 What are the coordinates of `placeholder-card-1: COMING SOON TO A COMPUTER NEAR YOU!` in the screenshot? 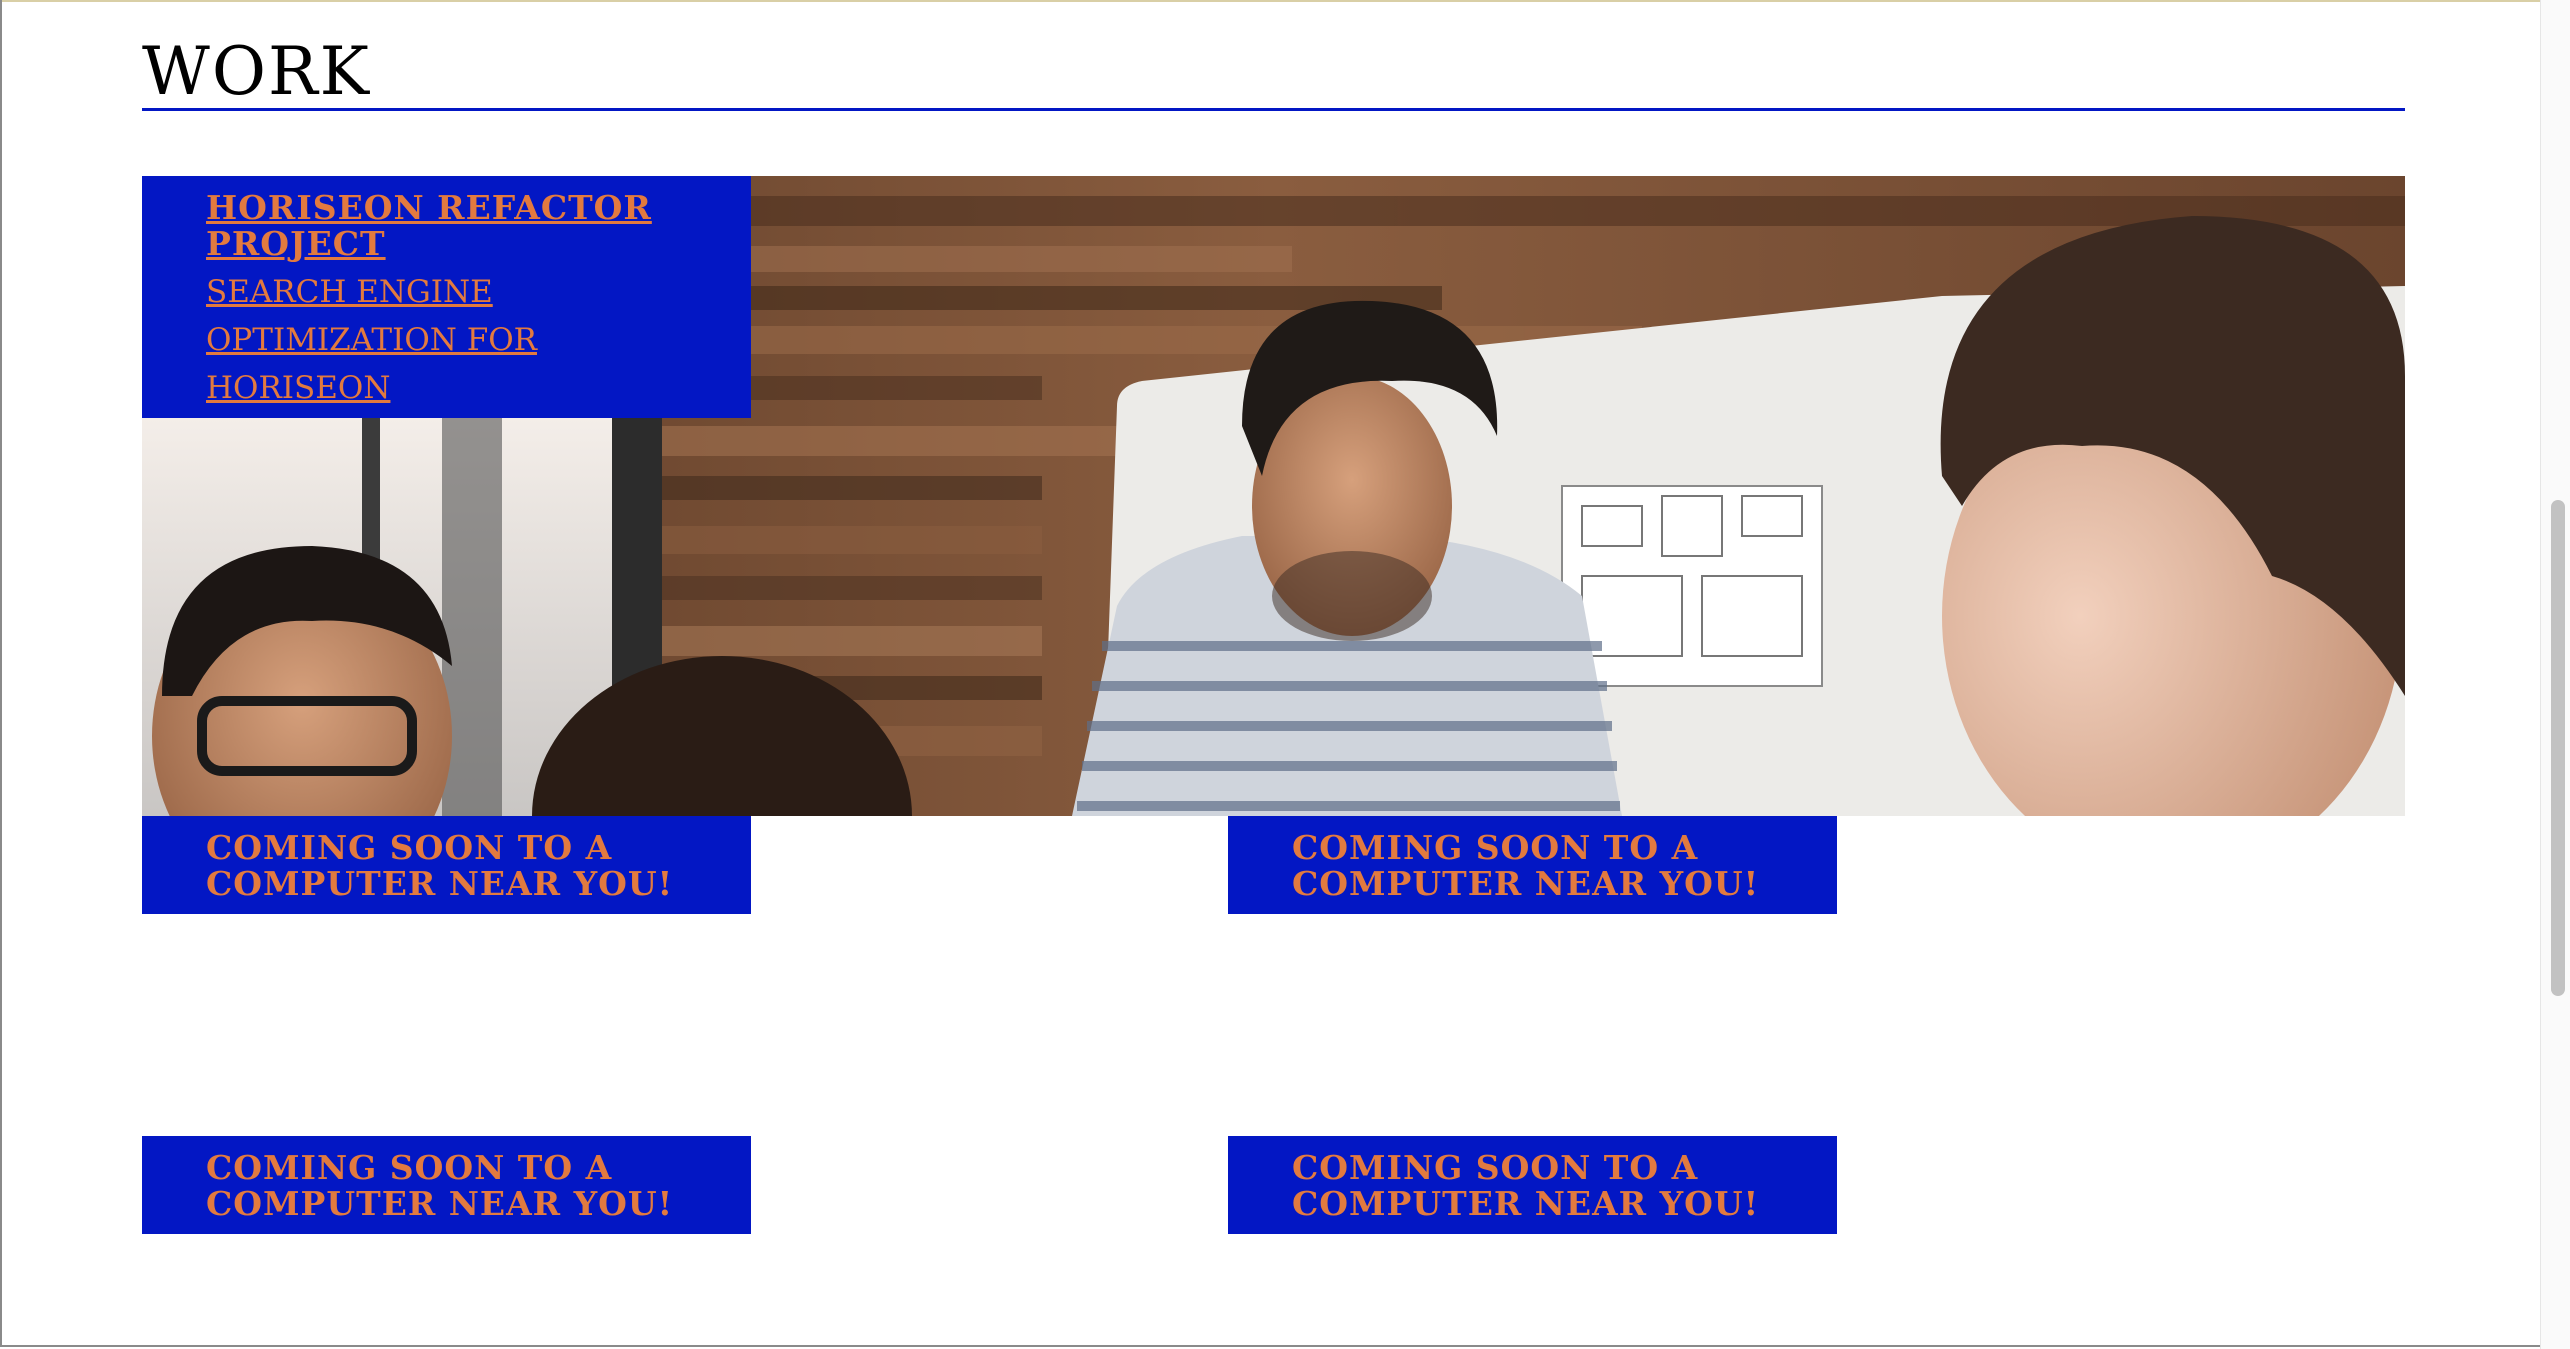 It's located at (446, 865).